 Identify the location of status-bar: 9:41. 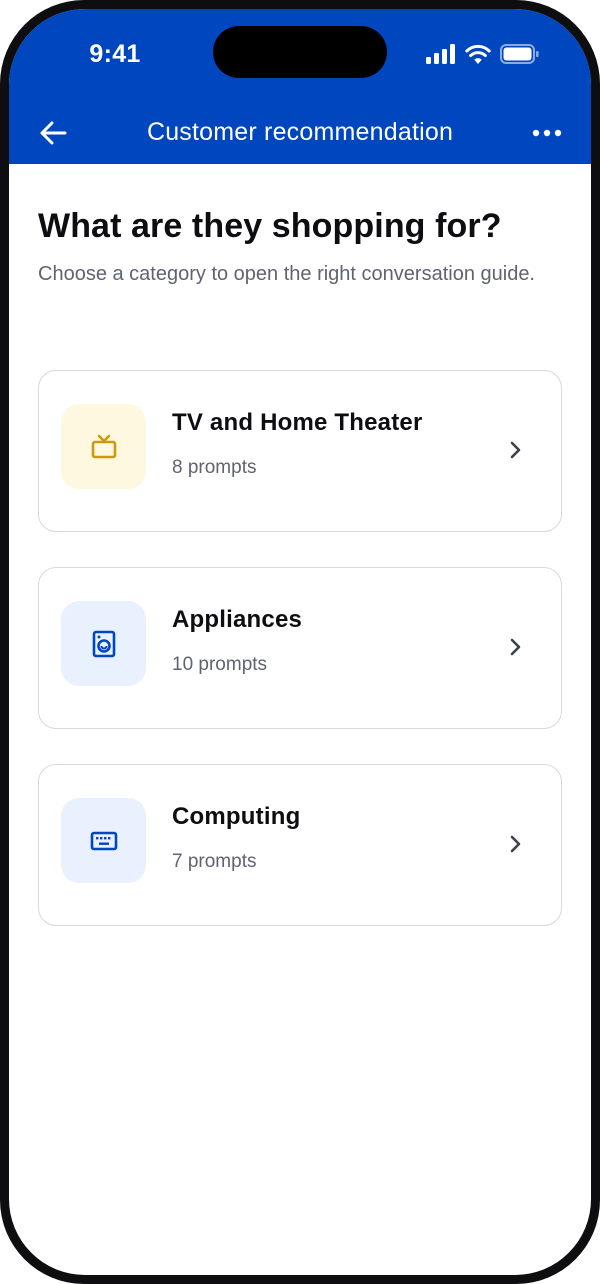
(300, 55).